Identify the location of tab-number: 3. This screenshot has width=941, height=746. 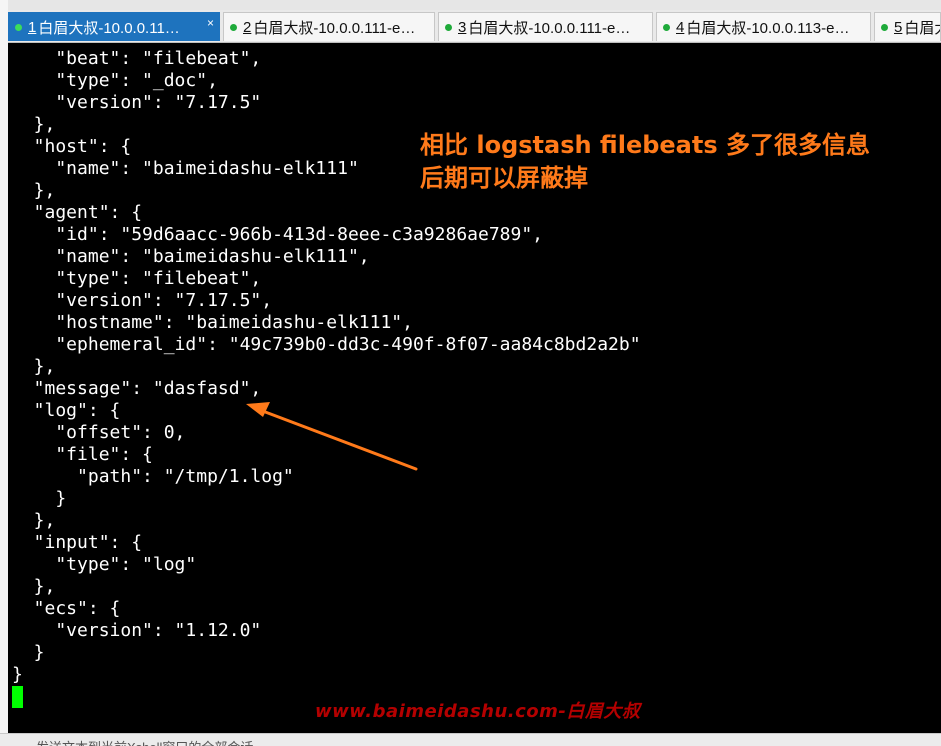
(462, 27).